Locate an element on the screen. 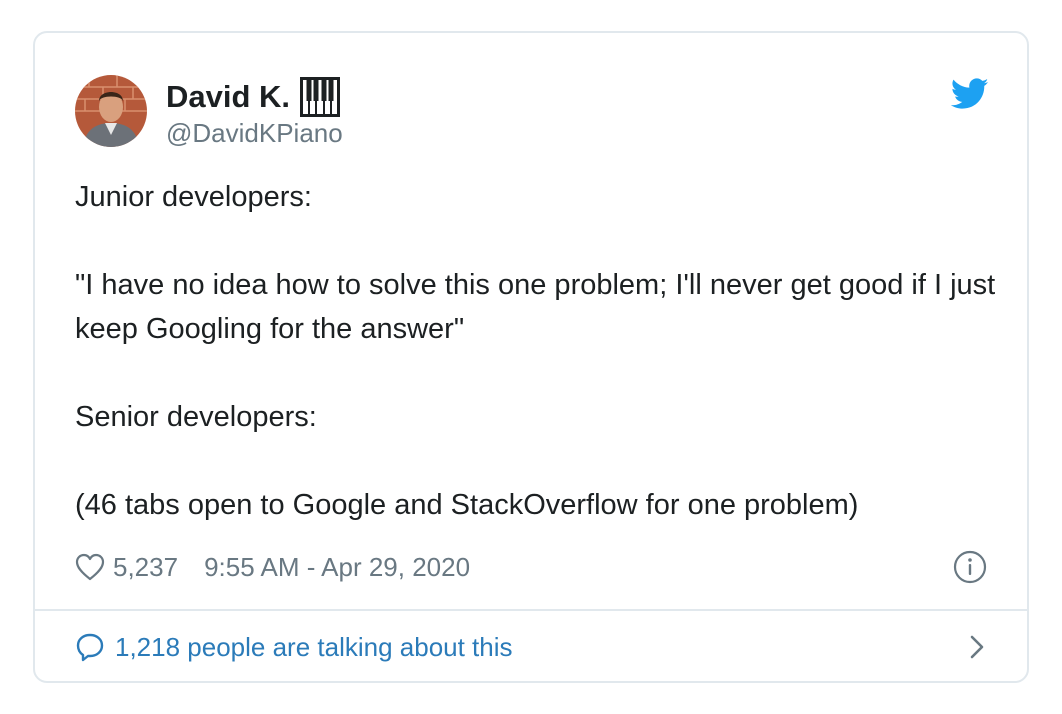 This screenshot has width=1062, height=714. speech-bubble-icon is located at coordinates (90, 647).